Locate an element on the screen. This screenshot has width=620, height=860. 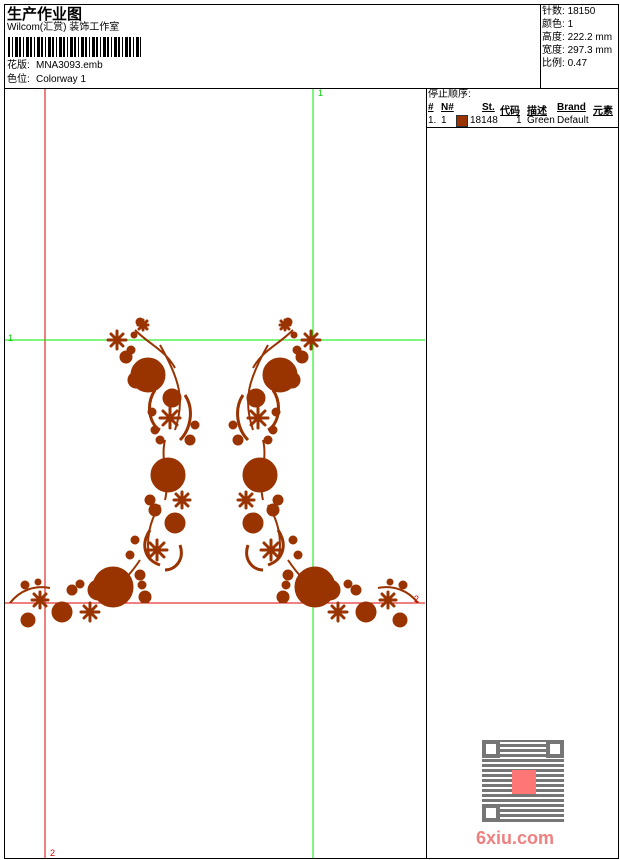
embroidery-left-half is located at coordinates (104, 472).